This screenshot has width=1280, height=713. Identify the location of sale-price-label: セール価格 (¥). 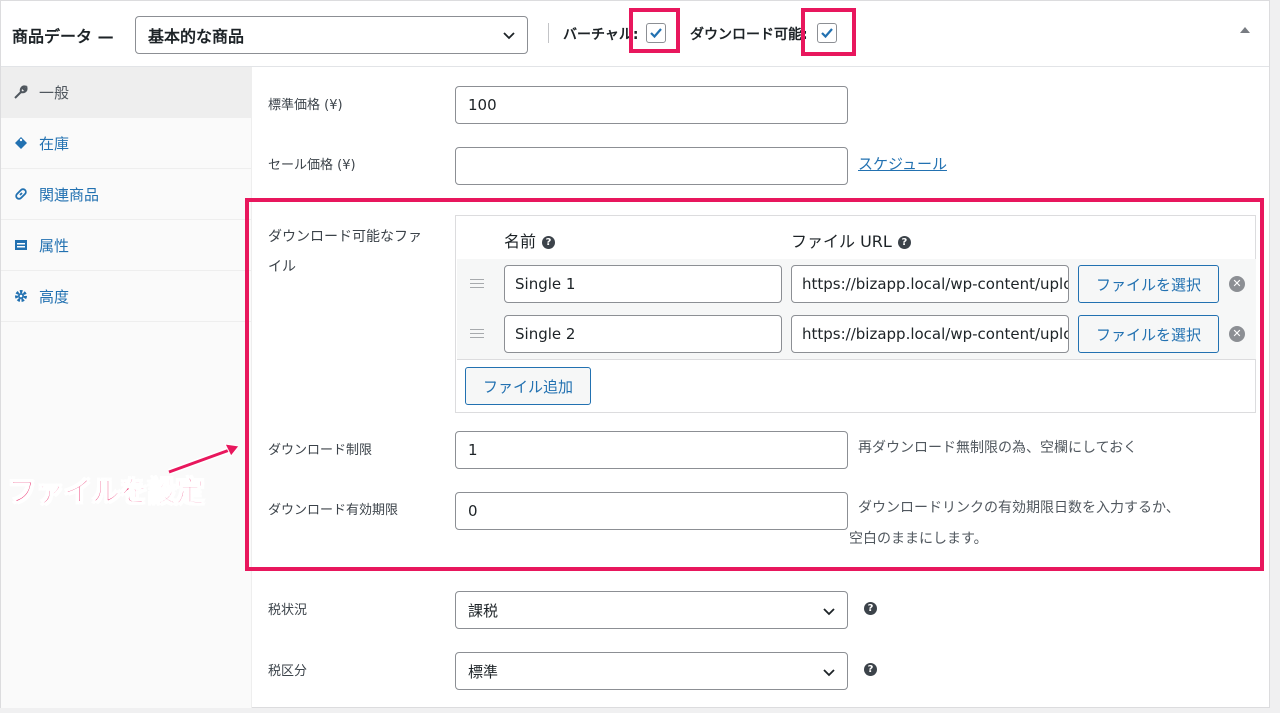
(312, 165).